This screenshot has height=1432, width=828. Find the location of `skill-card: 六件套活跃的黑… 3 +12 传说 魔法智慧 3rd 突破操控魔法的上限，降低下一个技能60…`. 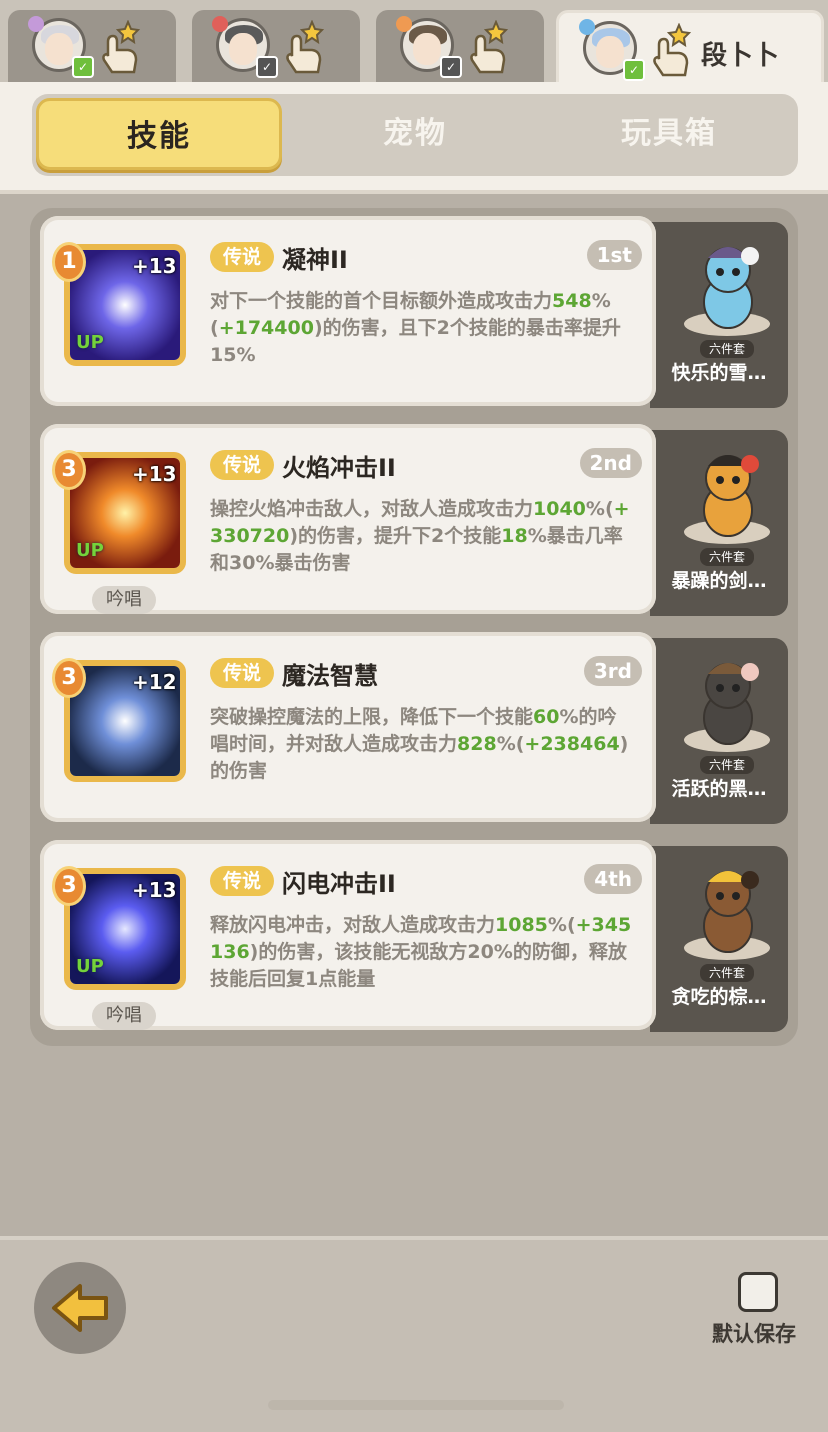

skill-card: 六件套活跃的黑… 3 +12 传说 魔法智慧 3rd 突破操控魔法的上限，降低下一个技能60… is located at coordinates (415, 728).